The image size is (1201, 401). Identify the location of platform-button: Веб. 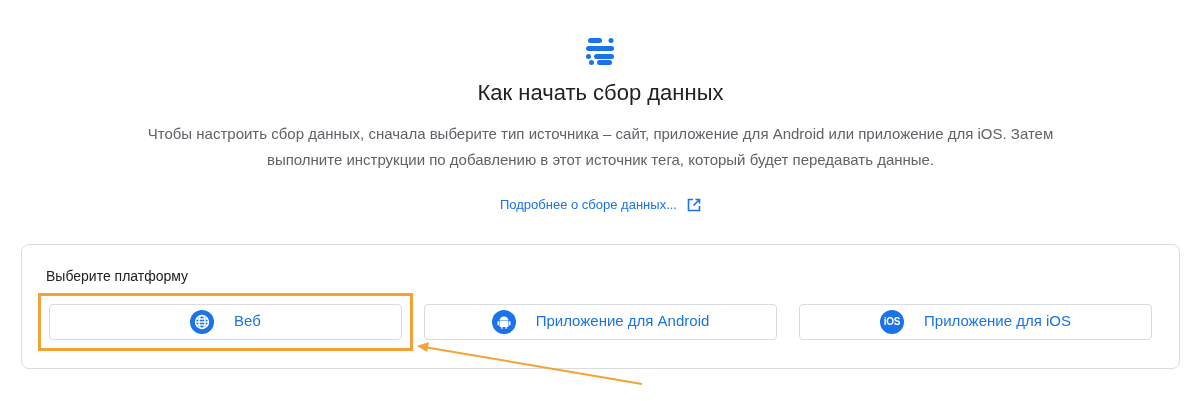
(225, 321).